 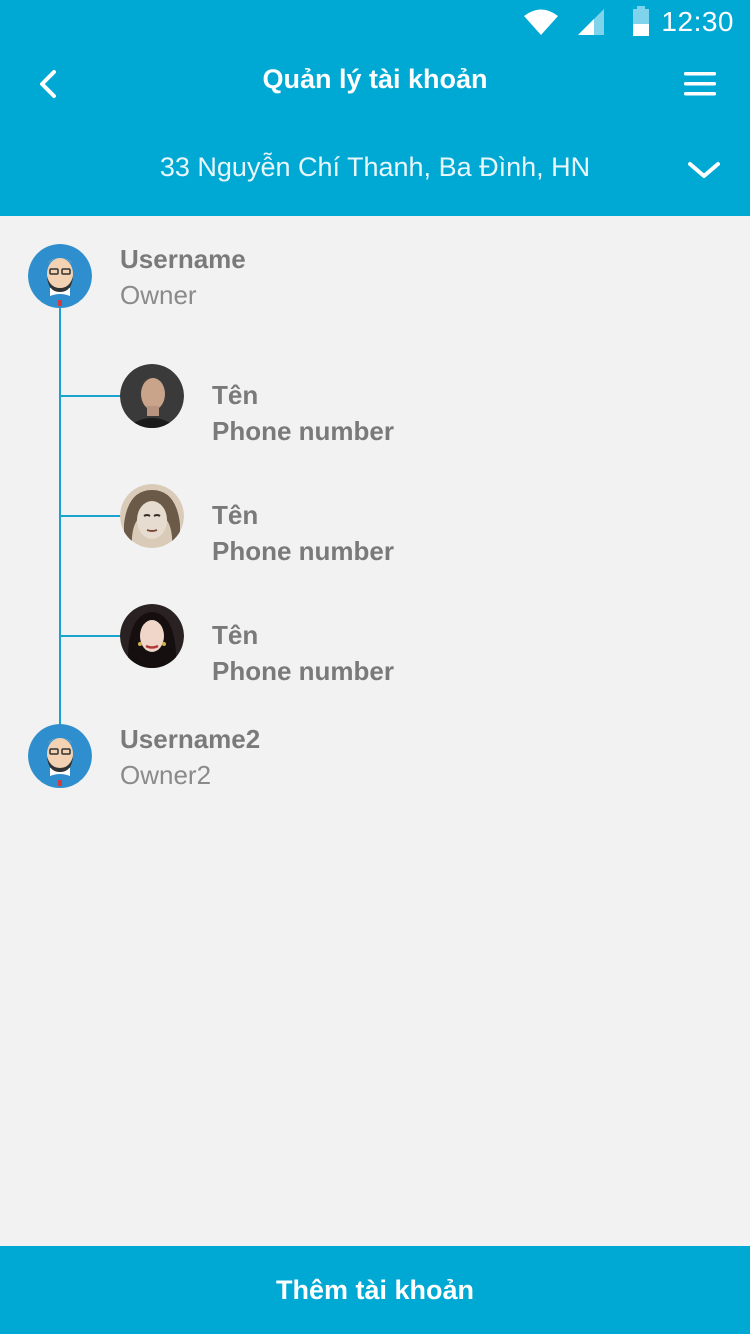 What do you see at coordinates (375, 22) in the screenshot?
I see `status-bar: 12:30` at bounding box center [375, 22].